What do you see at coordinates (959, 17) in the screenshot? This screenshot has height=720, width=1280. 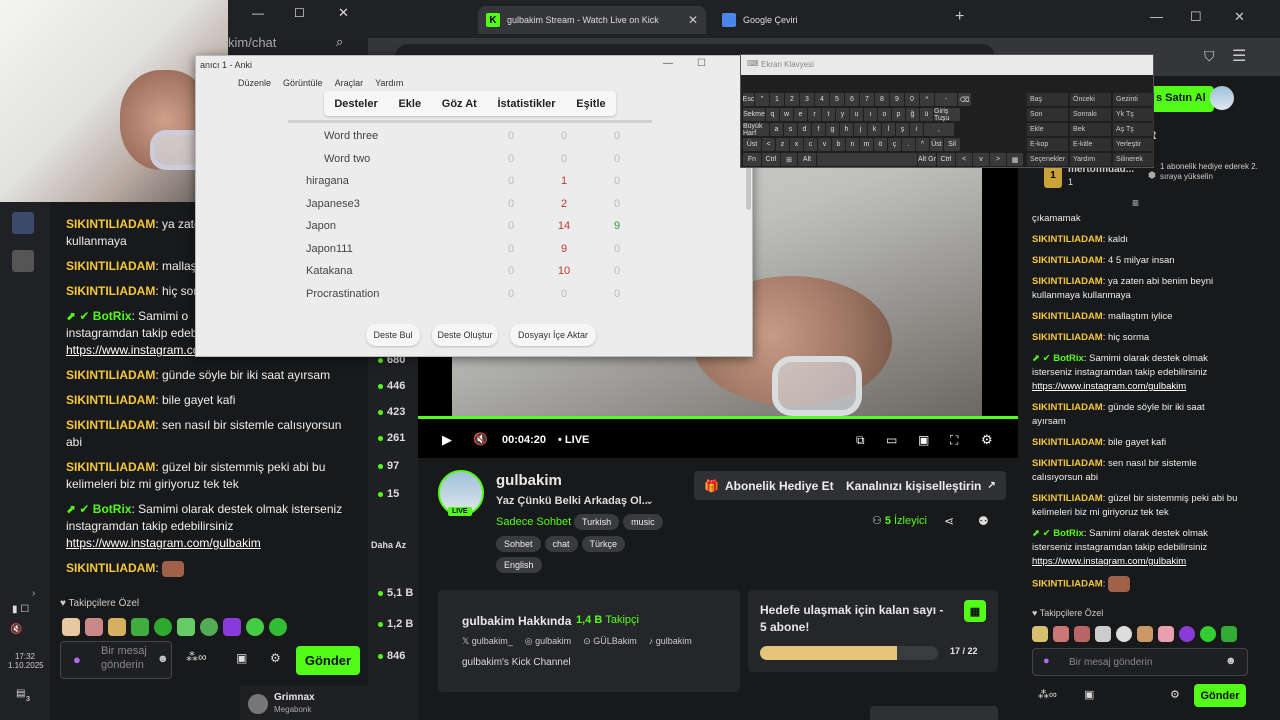 I see `new-tab-button: +` at bounding box center [959, 17].